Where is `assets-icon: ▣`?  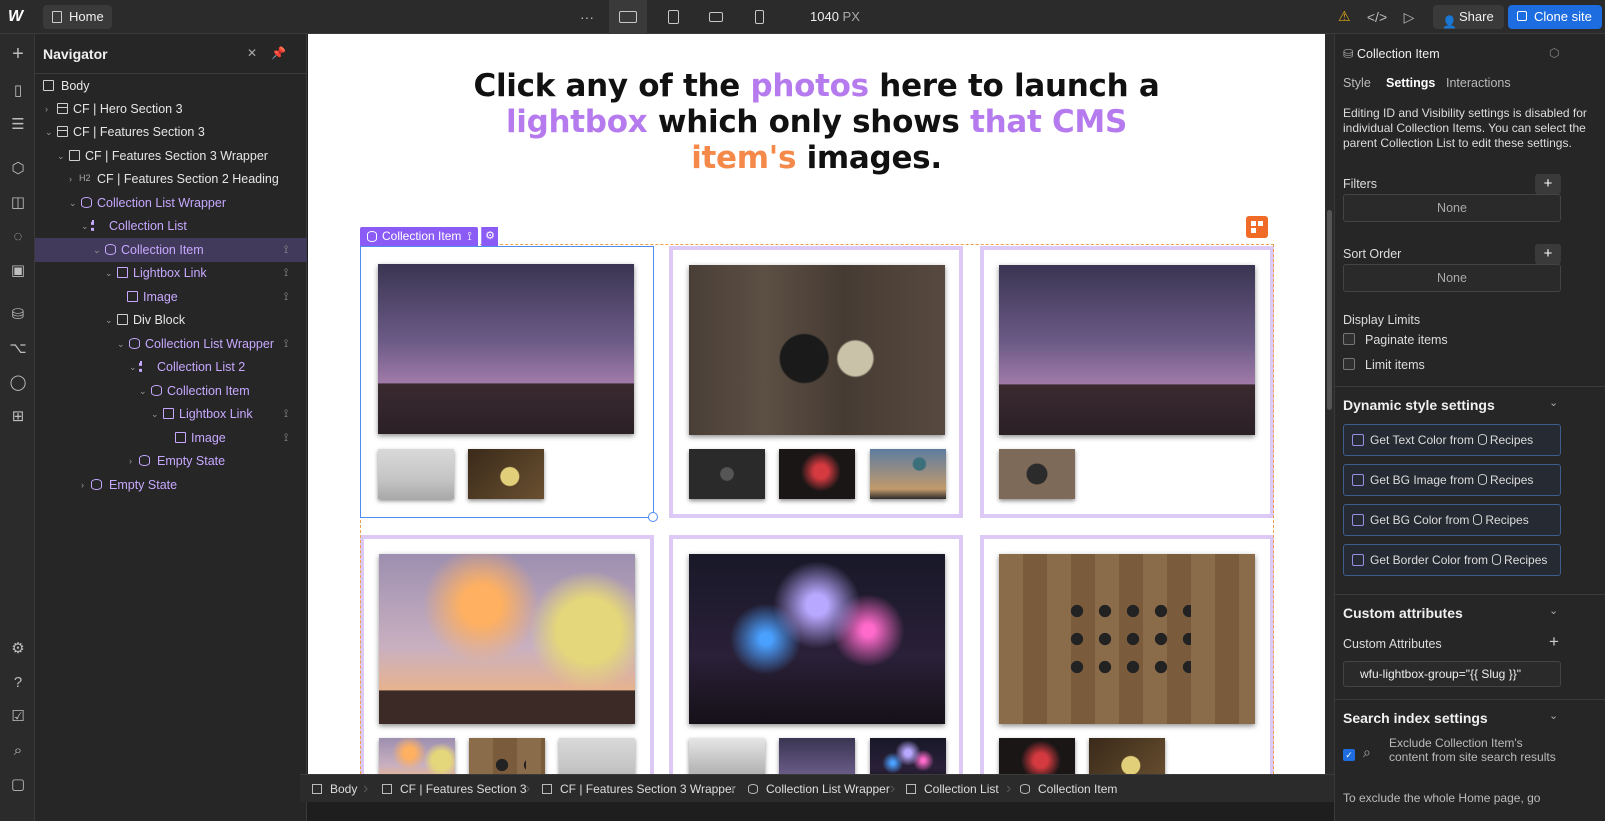
assets-icon: ▣ is located at coordinates (18, 270).